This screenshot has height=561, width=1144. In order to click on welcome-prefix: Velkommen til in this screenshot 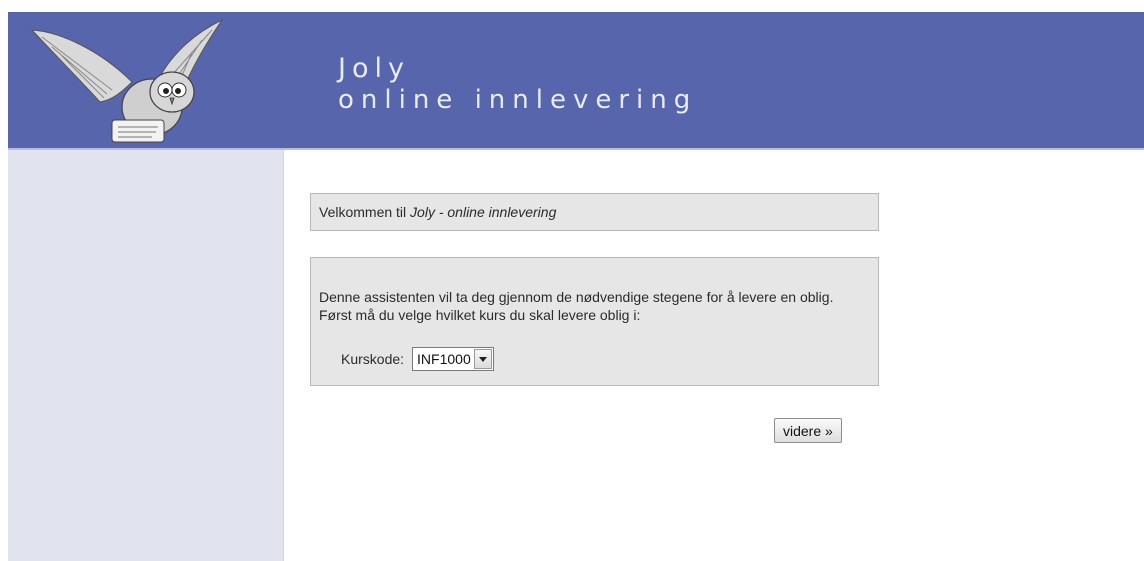, I will do `click(365, 212)`.